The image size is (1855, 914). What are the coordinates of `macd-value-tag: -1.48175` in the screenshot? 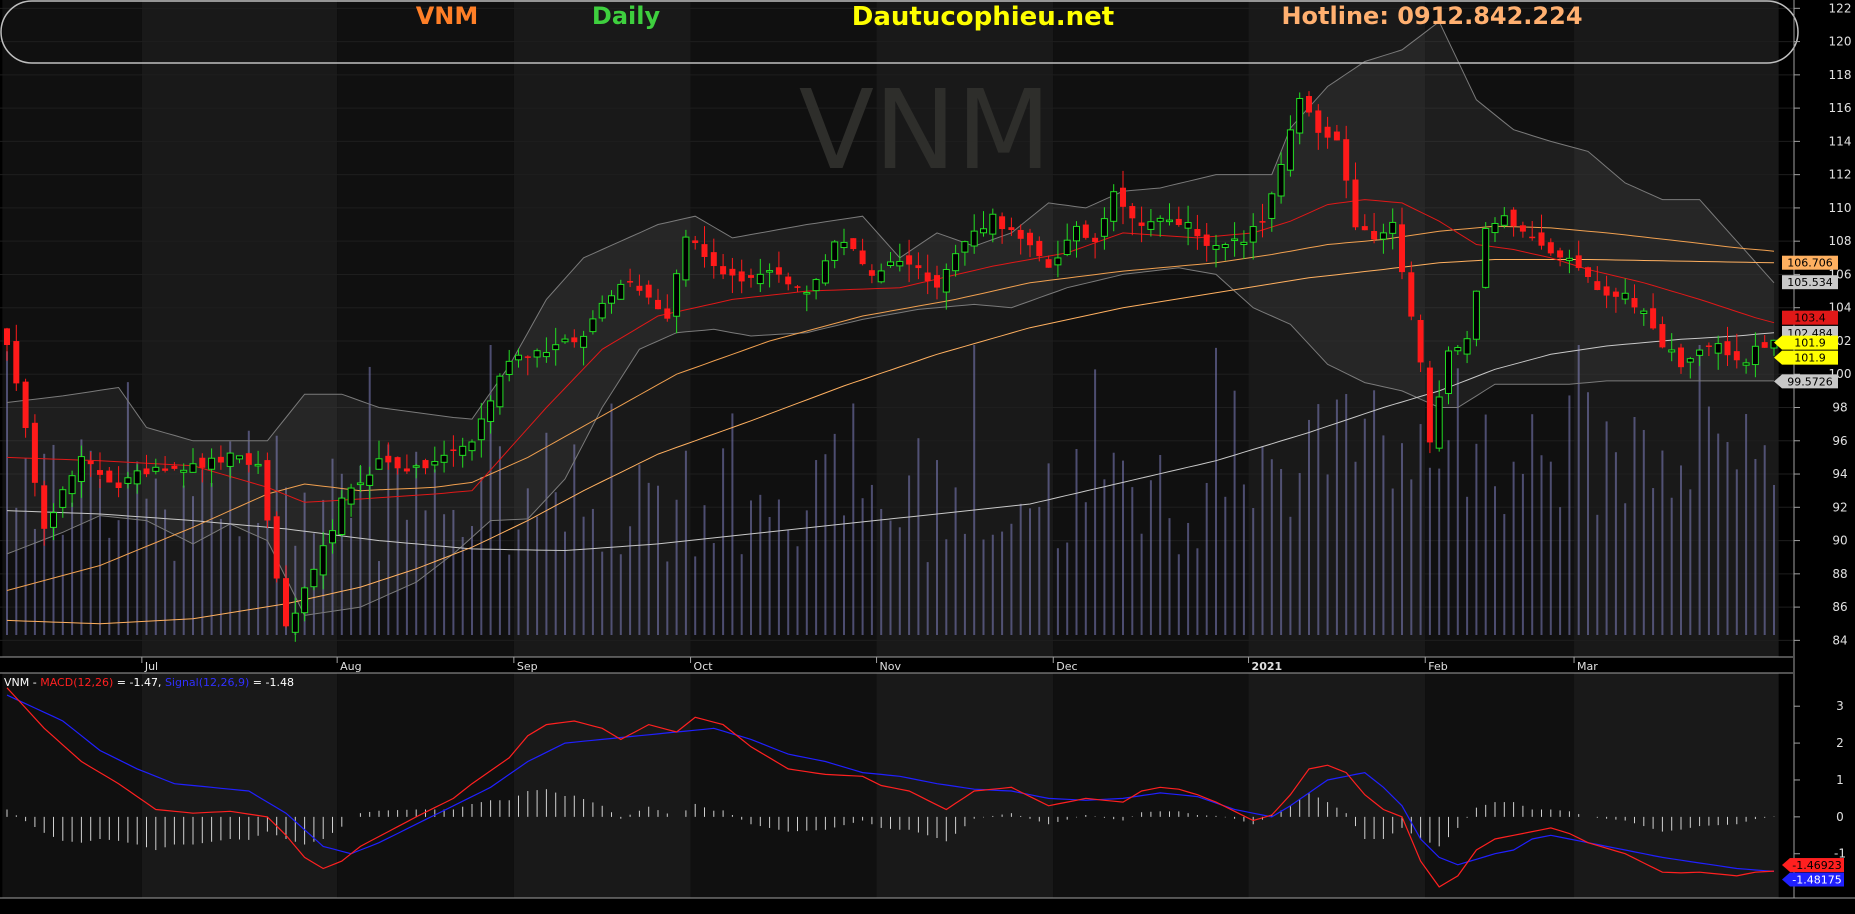 It's located at (1813, 879).